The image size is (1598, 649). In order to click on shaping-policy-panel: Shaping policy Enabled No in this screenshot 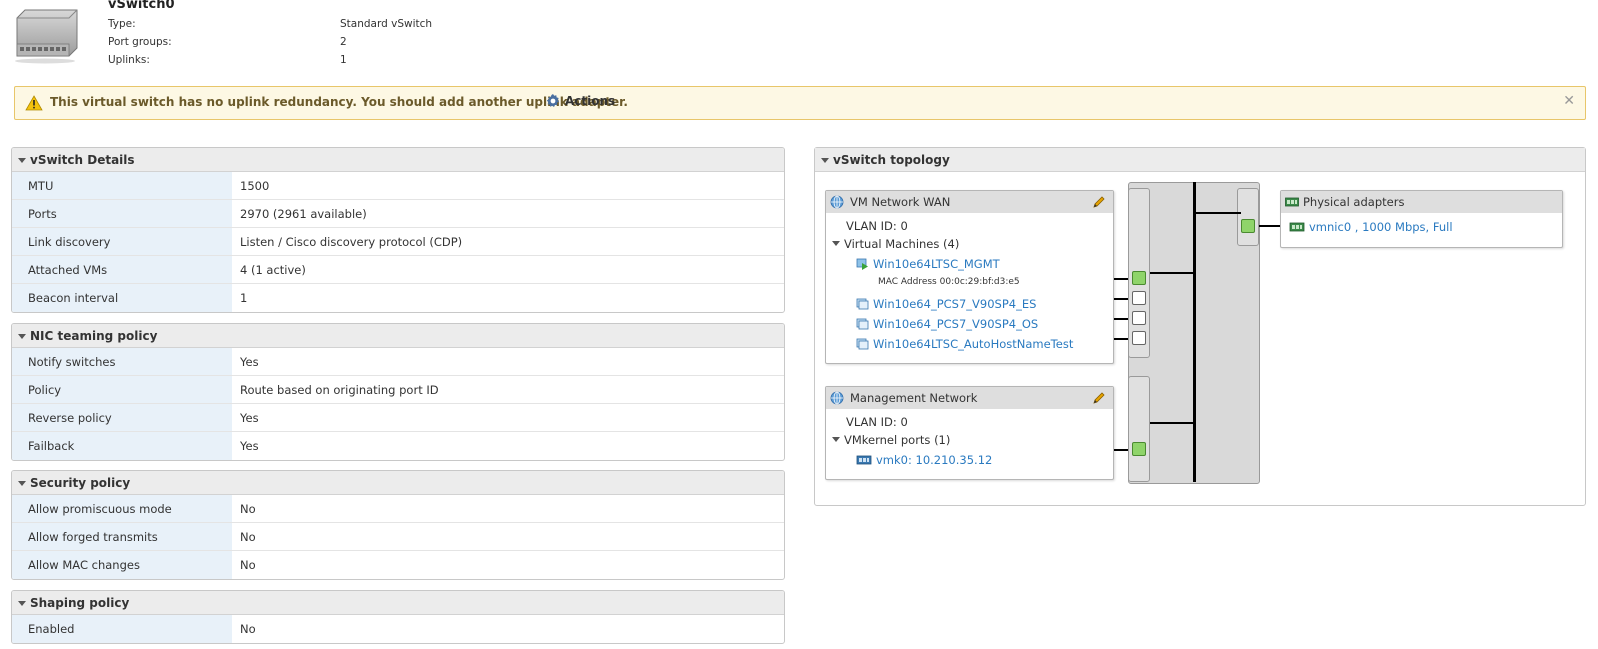, I will do `click(398, 617)`.